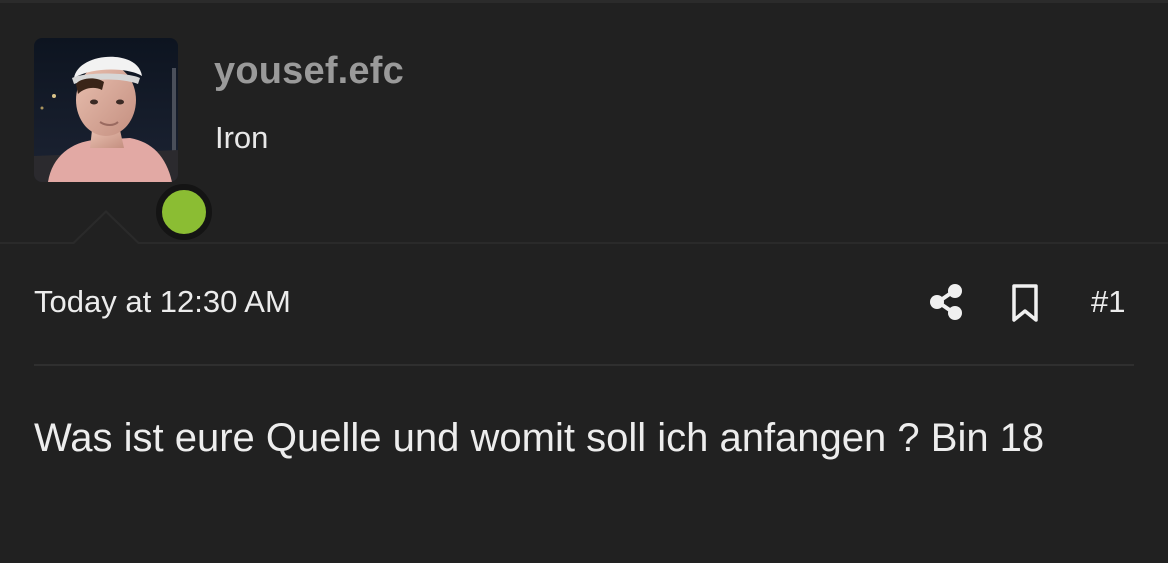 The width and height of the screenshot is (1168, 563). What do you see at coordinates (946, 302) in the screenshot?
I see `share-icon` at bounding box center [946, 302].